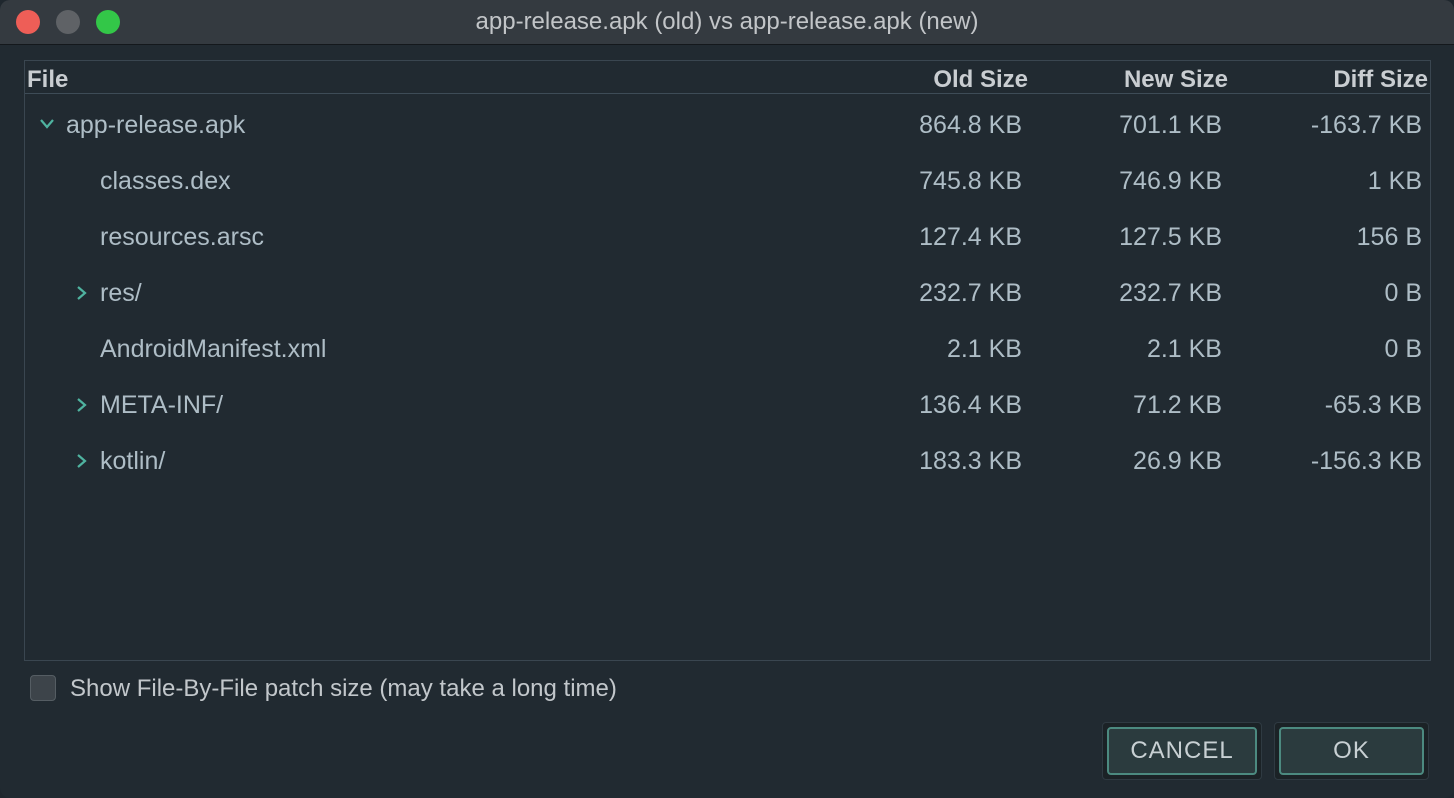 Image resolution: width=1454 pixels, height=798 pixels. What do you see at coordinates (727, 349) in the screenshot?
I see `table-row: AndroidManifest.xml 2.1 KB 2.1 KB 0 B` at bounding box center [727, 349].